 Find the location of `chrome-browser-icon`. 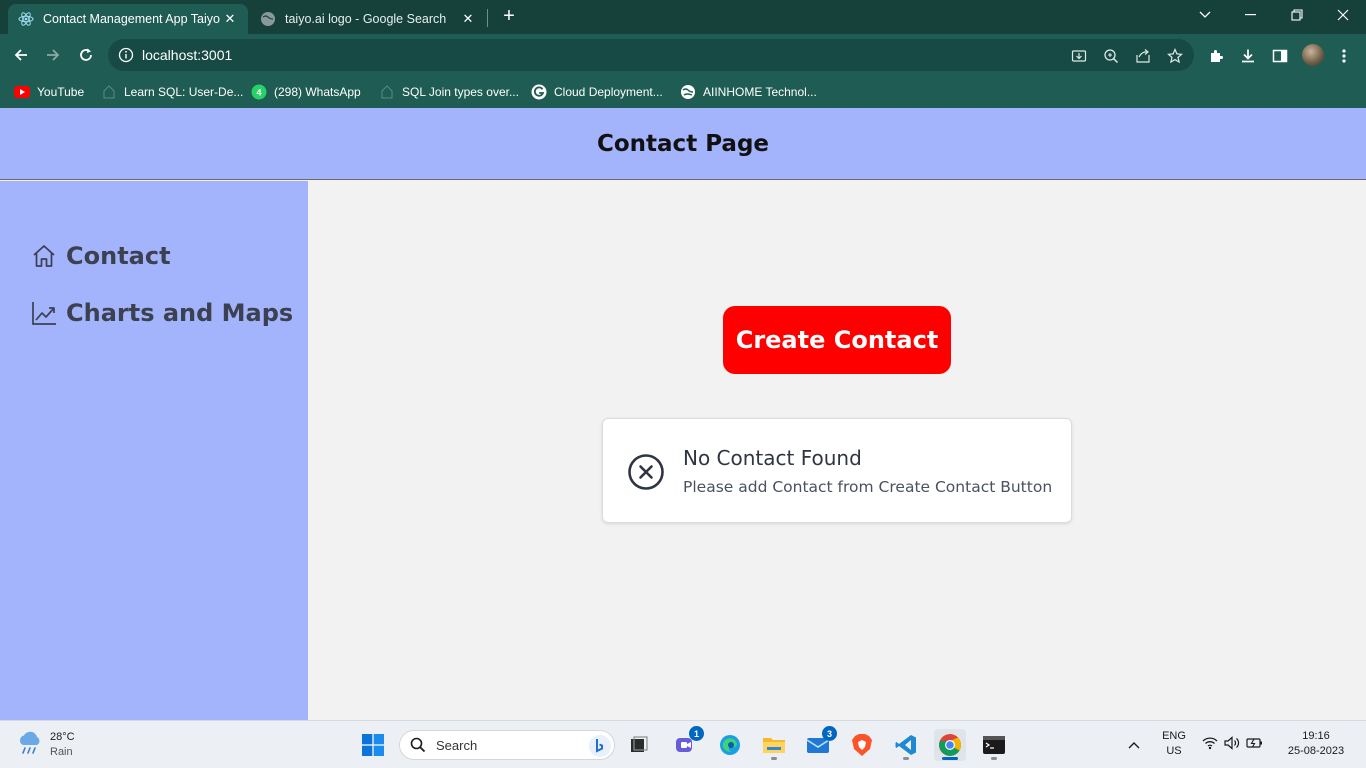

chrome-browser-icon is located at coordinates (950, 745).